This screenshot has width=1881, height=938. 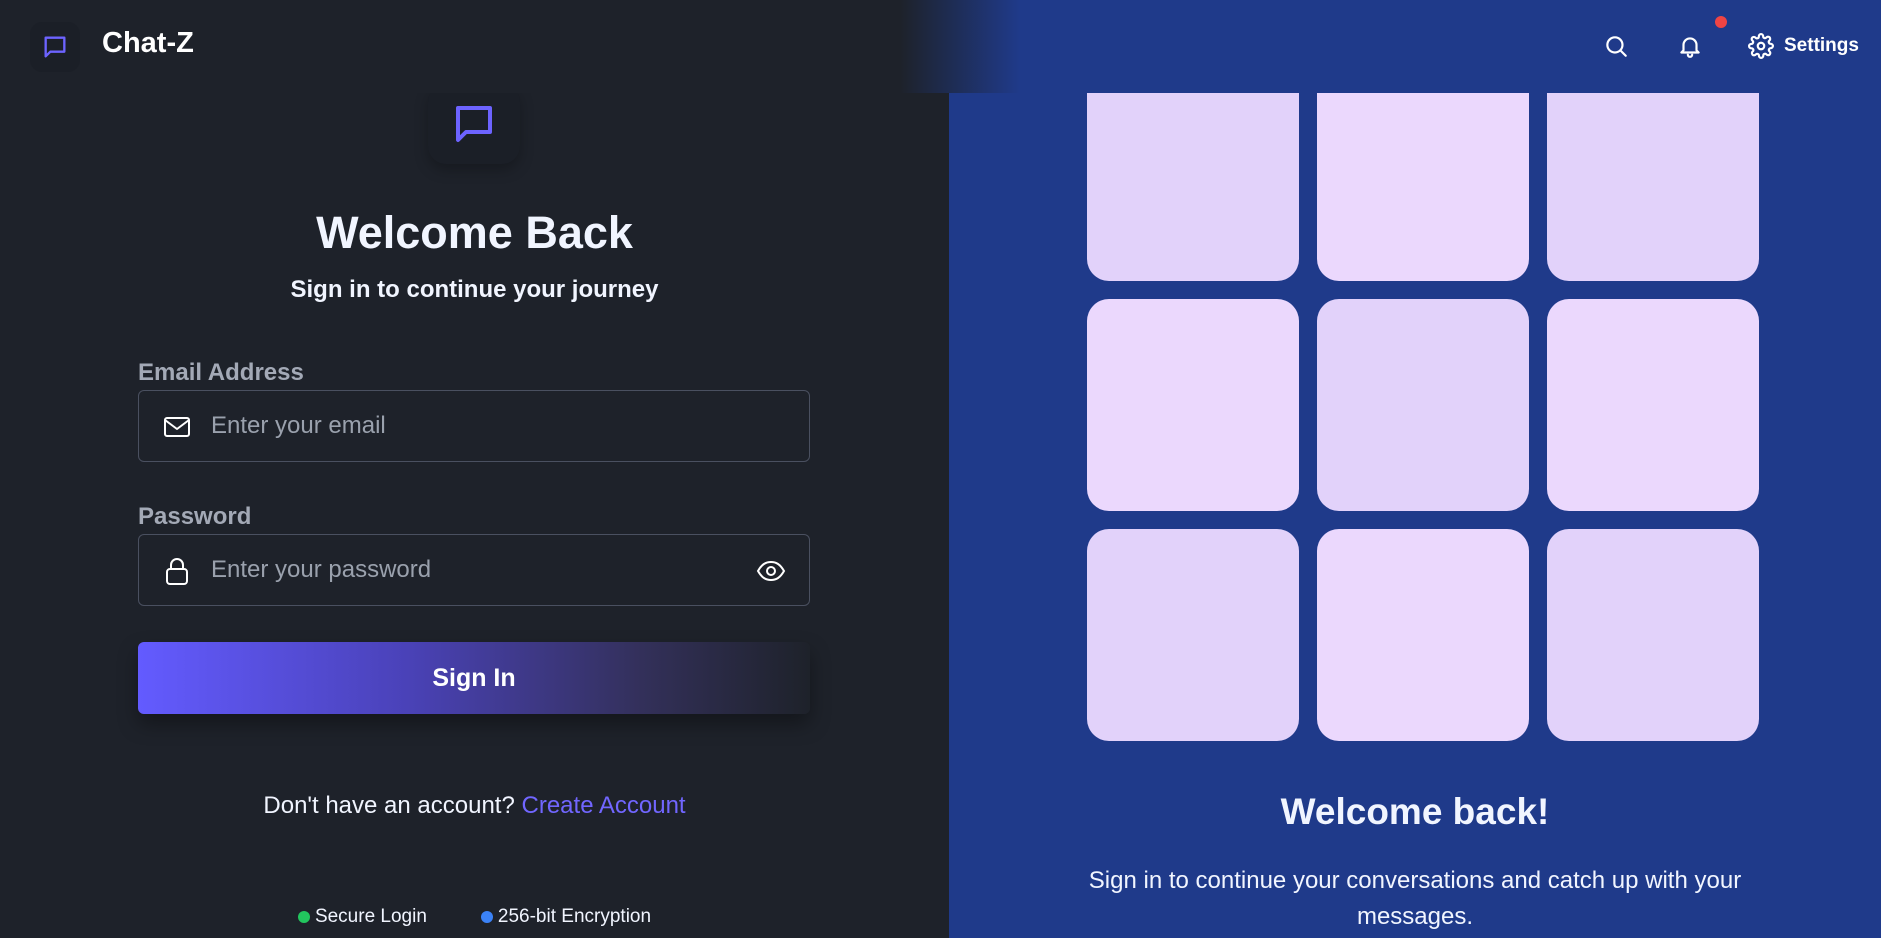 I want to click on badge-label: Secure Login, so click(x=370, y=916).